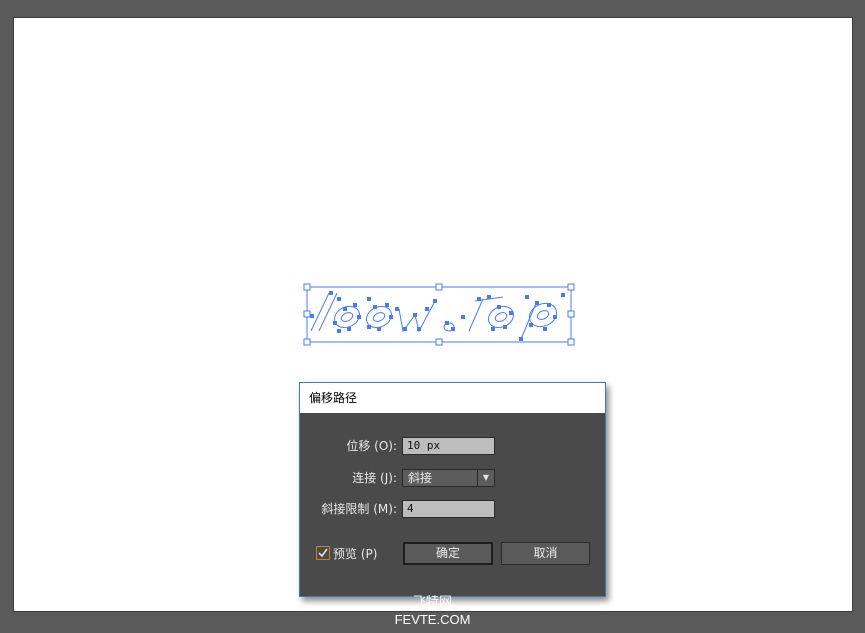 The width and height of the screenshot is (865, 633). I want to click on preview-option: 预览 (P), so click(346, 554).